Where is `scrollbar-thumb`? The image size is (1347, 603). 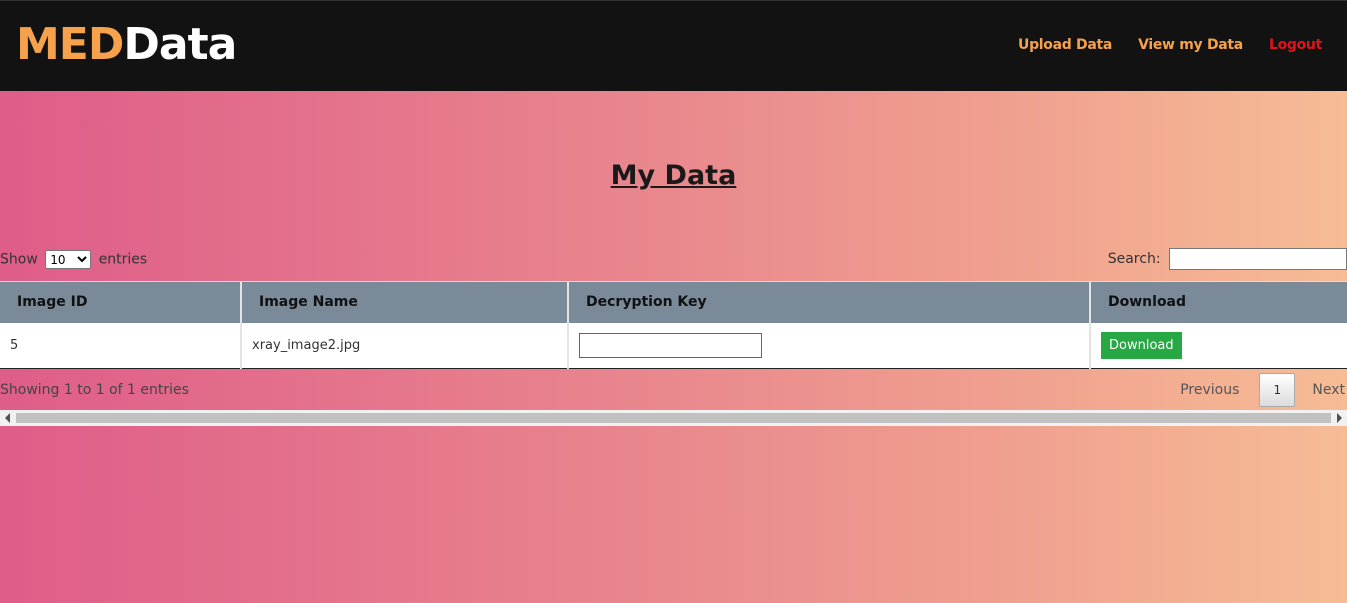 scrollbar-thumb is located at coordinates (673, 418).